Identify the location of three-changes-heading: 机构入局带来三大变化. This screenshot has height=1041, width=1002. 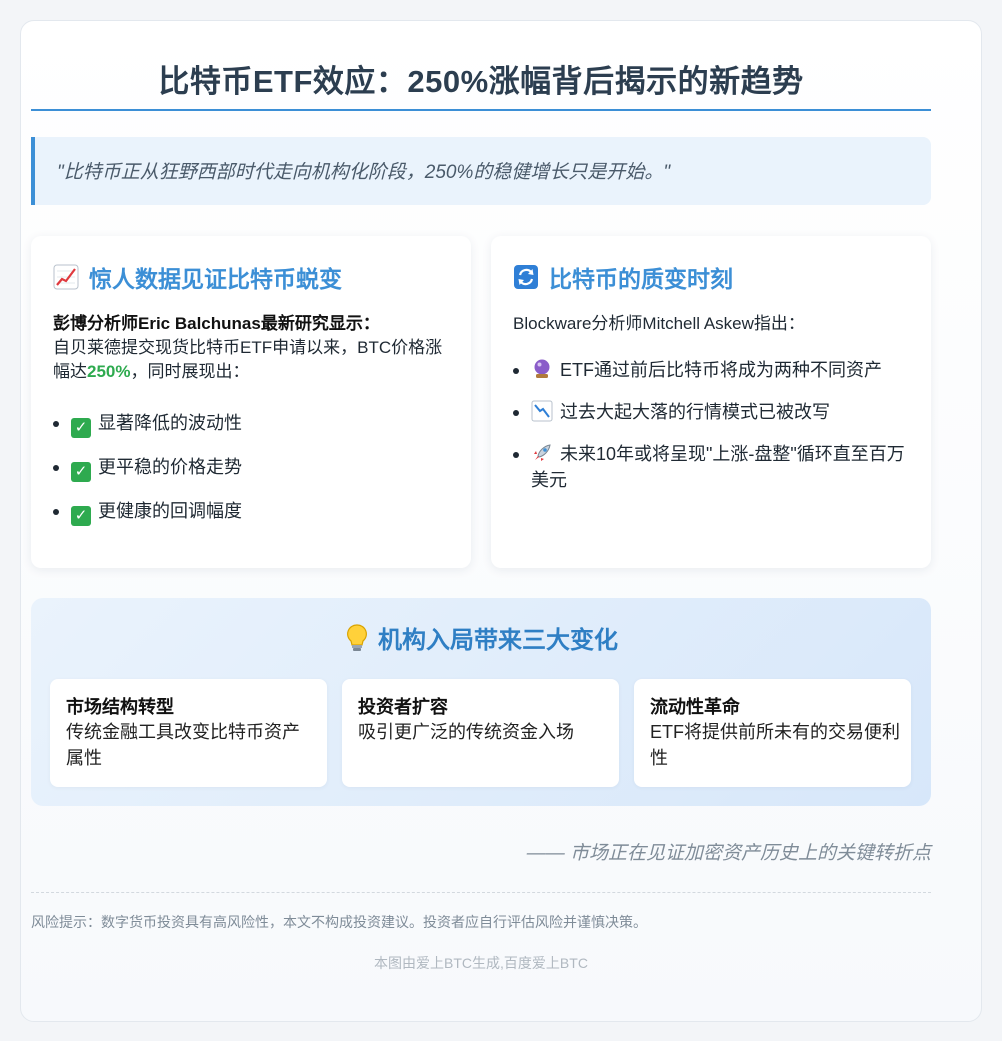
(481, 637).